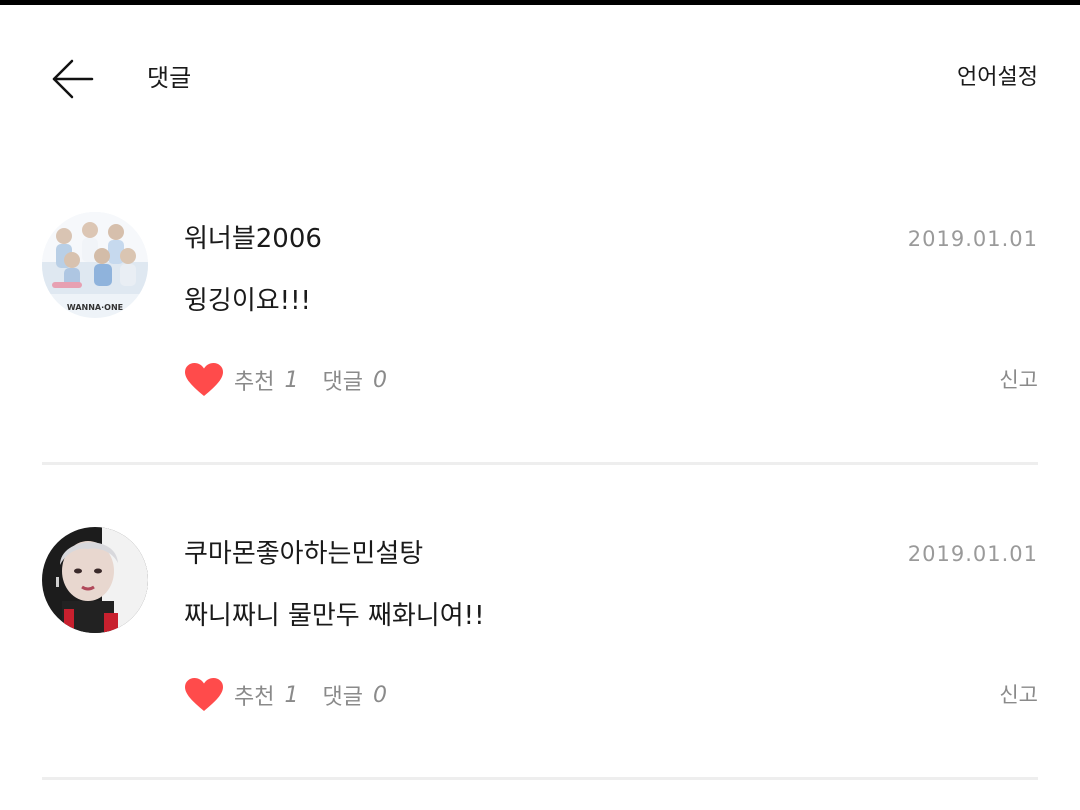 The image size is (1080, 810). I want to click on avatar: WANNA·ONE, so click(95, 265).